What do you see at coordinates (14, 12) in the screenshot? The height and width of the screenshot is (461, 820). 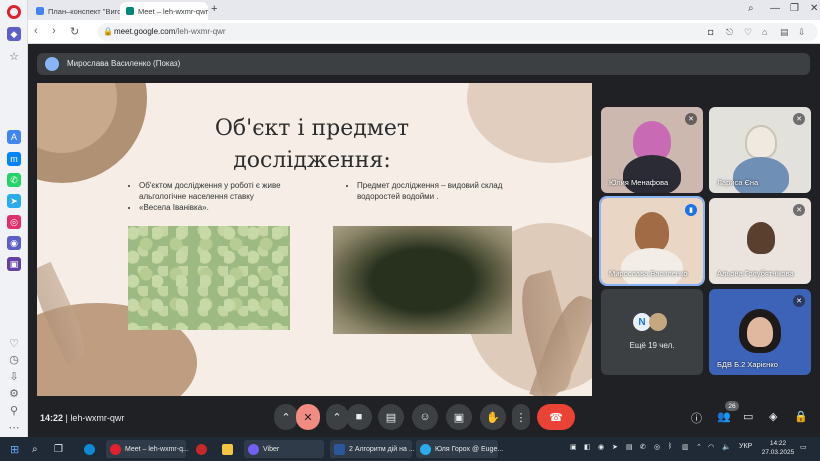 I see `opera-logo-icon` at bounding box center [14, 12].